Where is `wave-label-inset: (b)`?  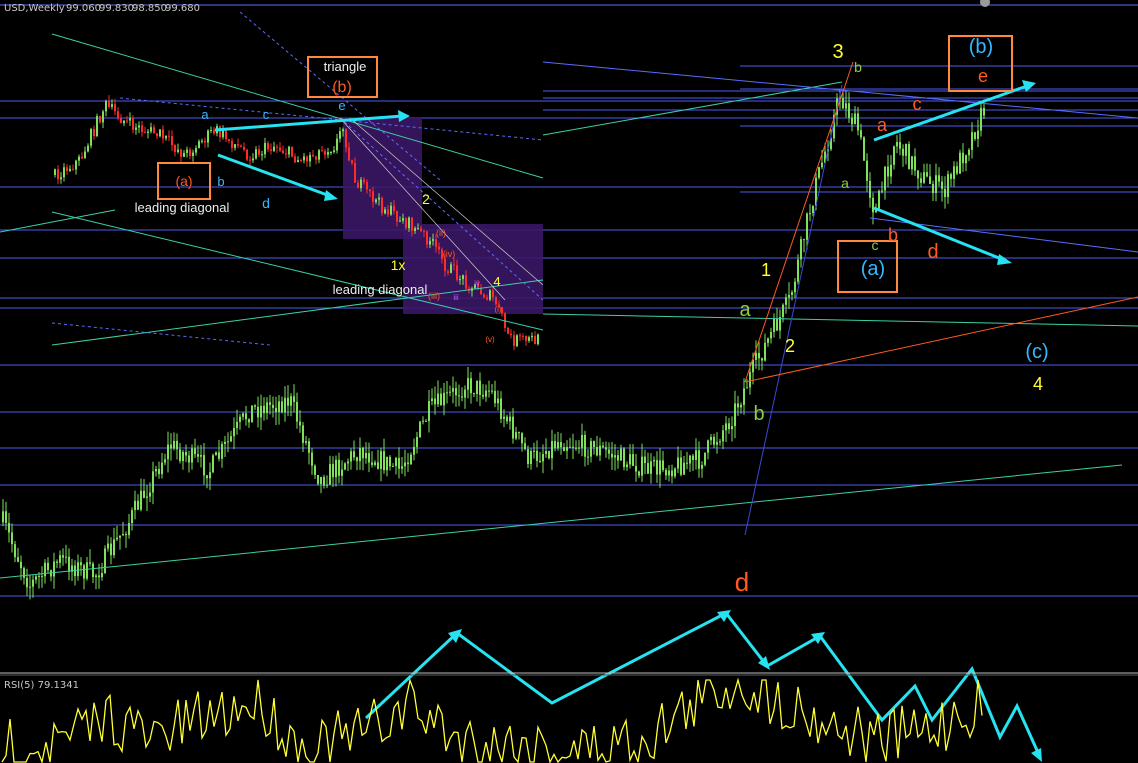
wave-label-inset: (b) is located at coordinates (342, 87).